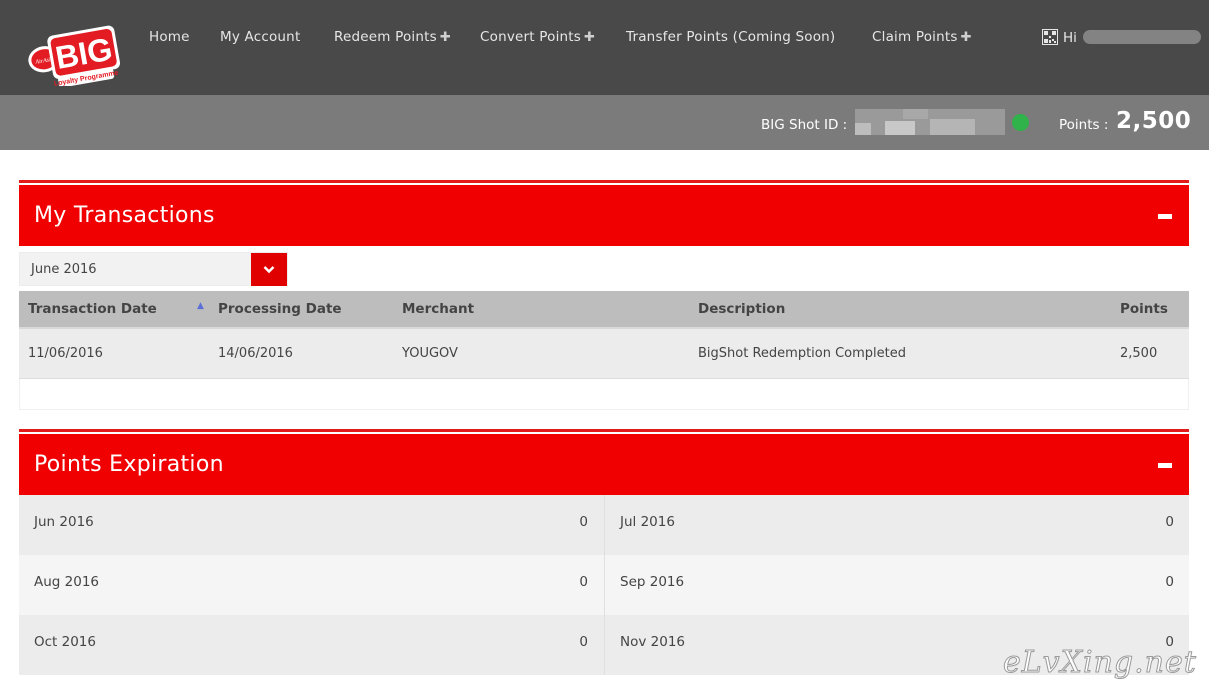 The height and width of the screenshot is (700, 1209). I want to click on expiration-month: Aug 2016, so click(67, 582).